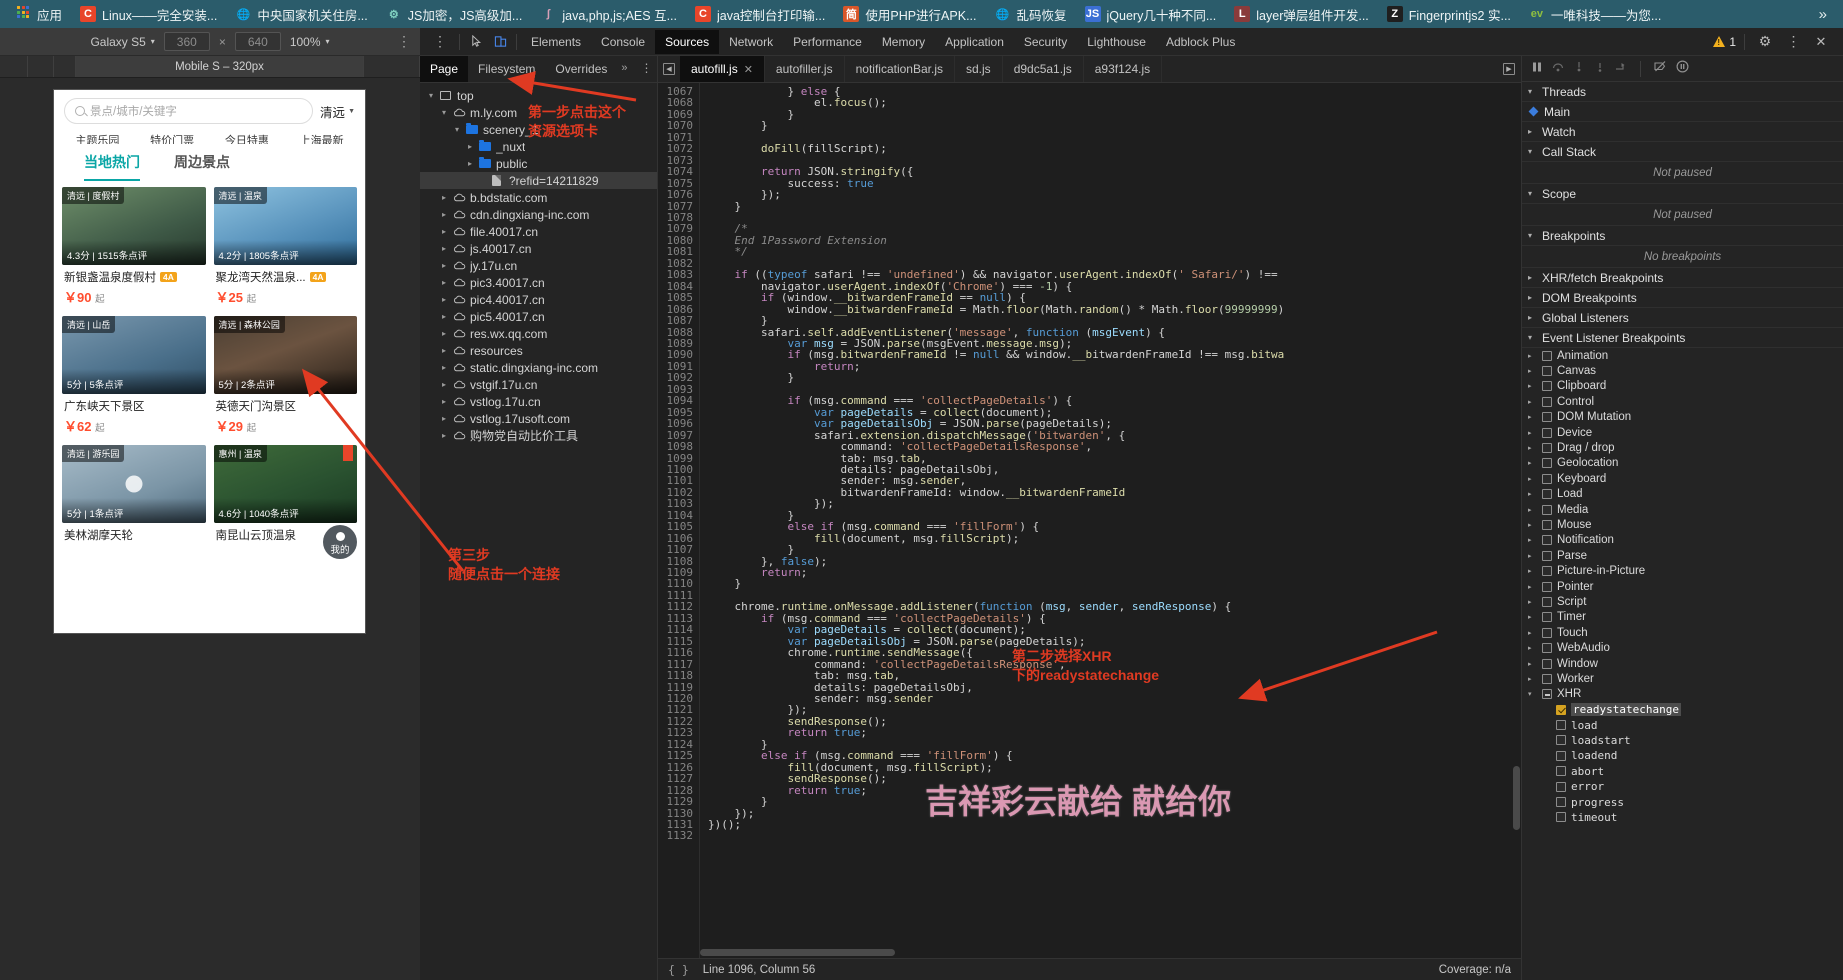 This screenshot has width=1843, height=980. What do you see at coordinates (974, 42) in the screenshot?
I see `tab-application: Application` at bounding box center [974, 42].